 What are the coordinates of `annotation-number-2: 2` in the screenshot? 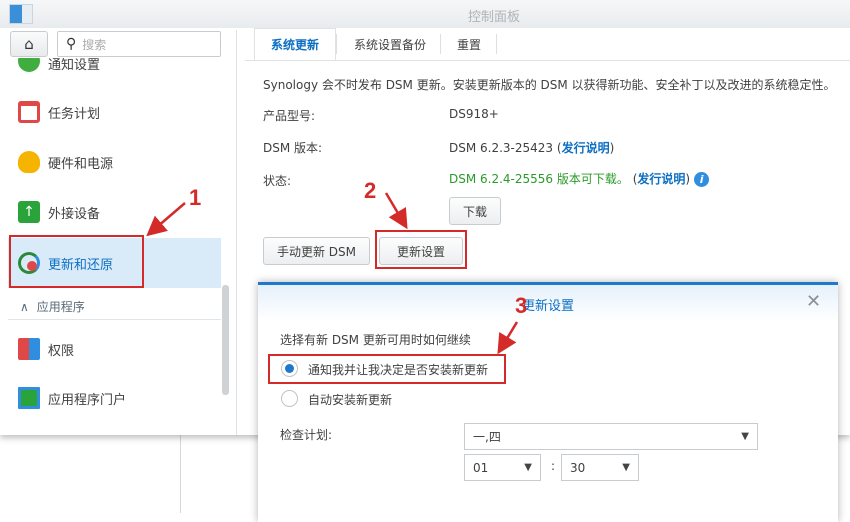 It's located at (370, 190).